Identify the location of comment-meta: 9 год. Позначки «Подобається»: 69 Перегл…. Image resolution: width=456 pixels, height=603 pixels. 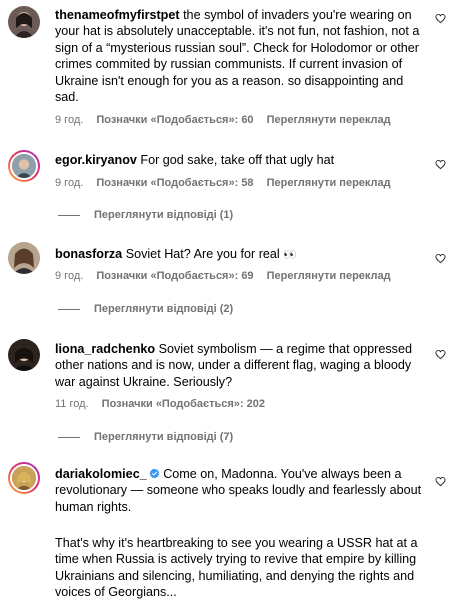
(228, 276).